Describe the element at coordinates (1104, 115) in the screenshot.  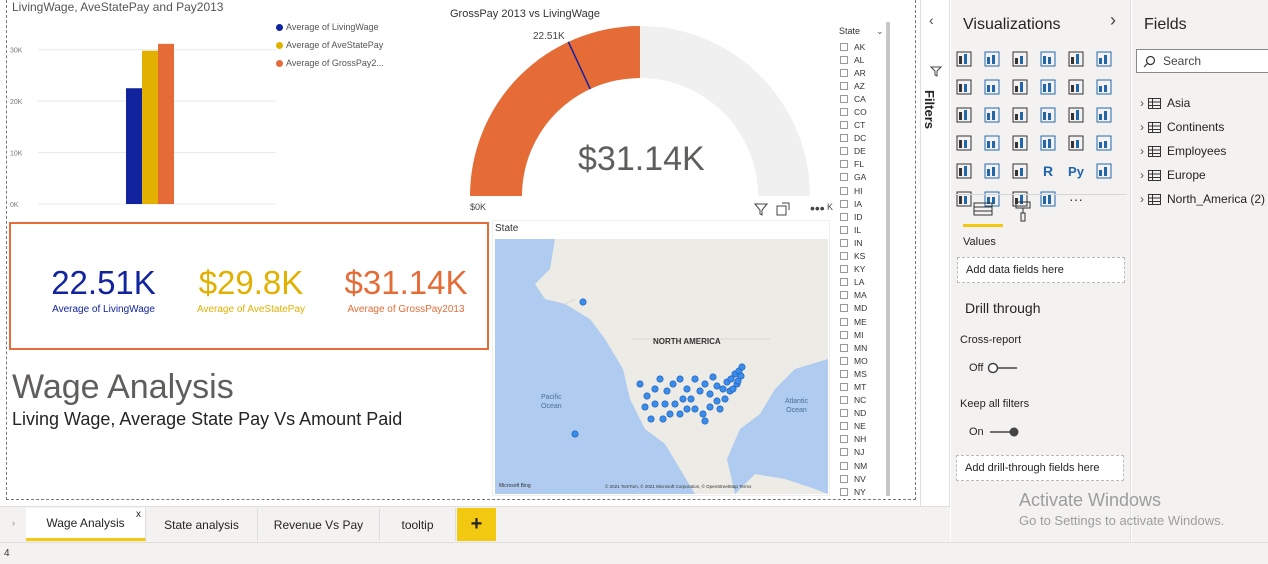
I see `treemap-icon` at that location.